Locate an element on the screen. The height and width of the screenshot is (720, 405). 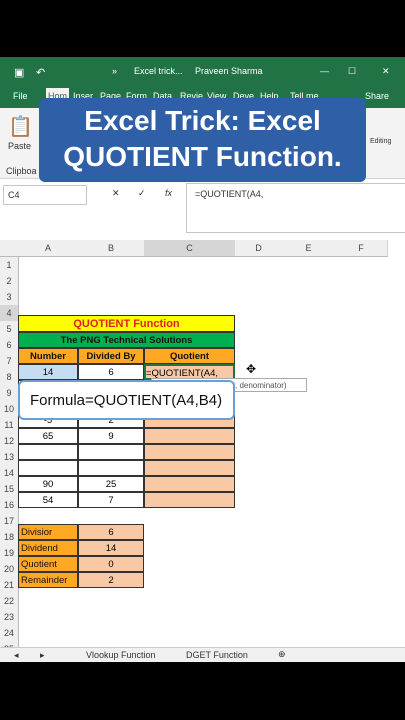
undo-icon: ↶ is located at coordinates (40, 72).